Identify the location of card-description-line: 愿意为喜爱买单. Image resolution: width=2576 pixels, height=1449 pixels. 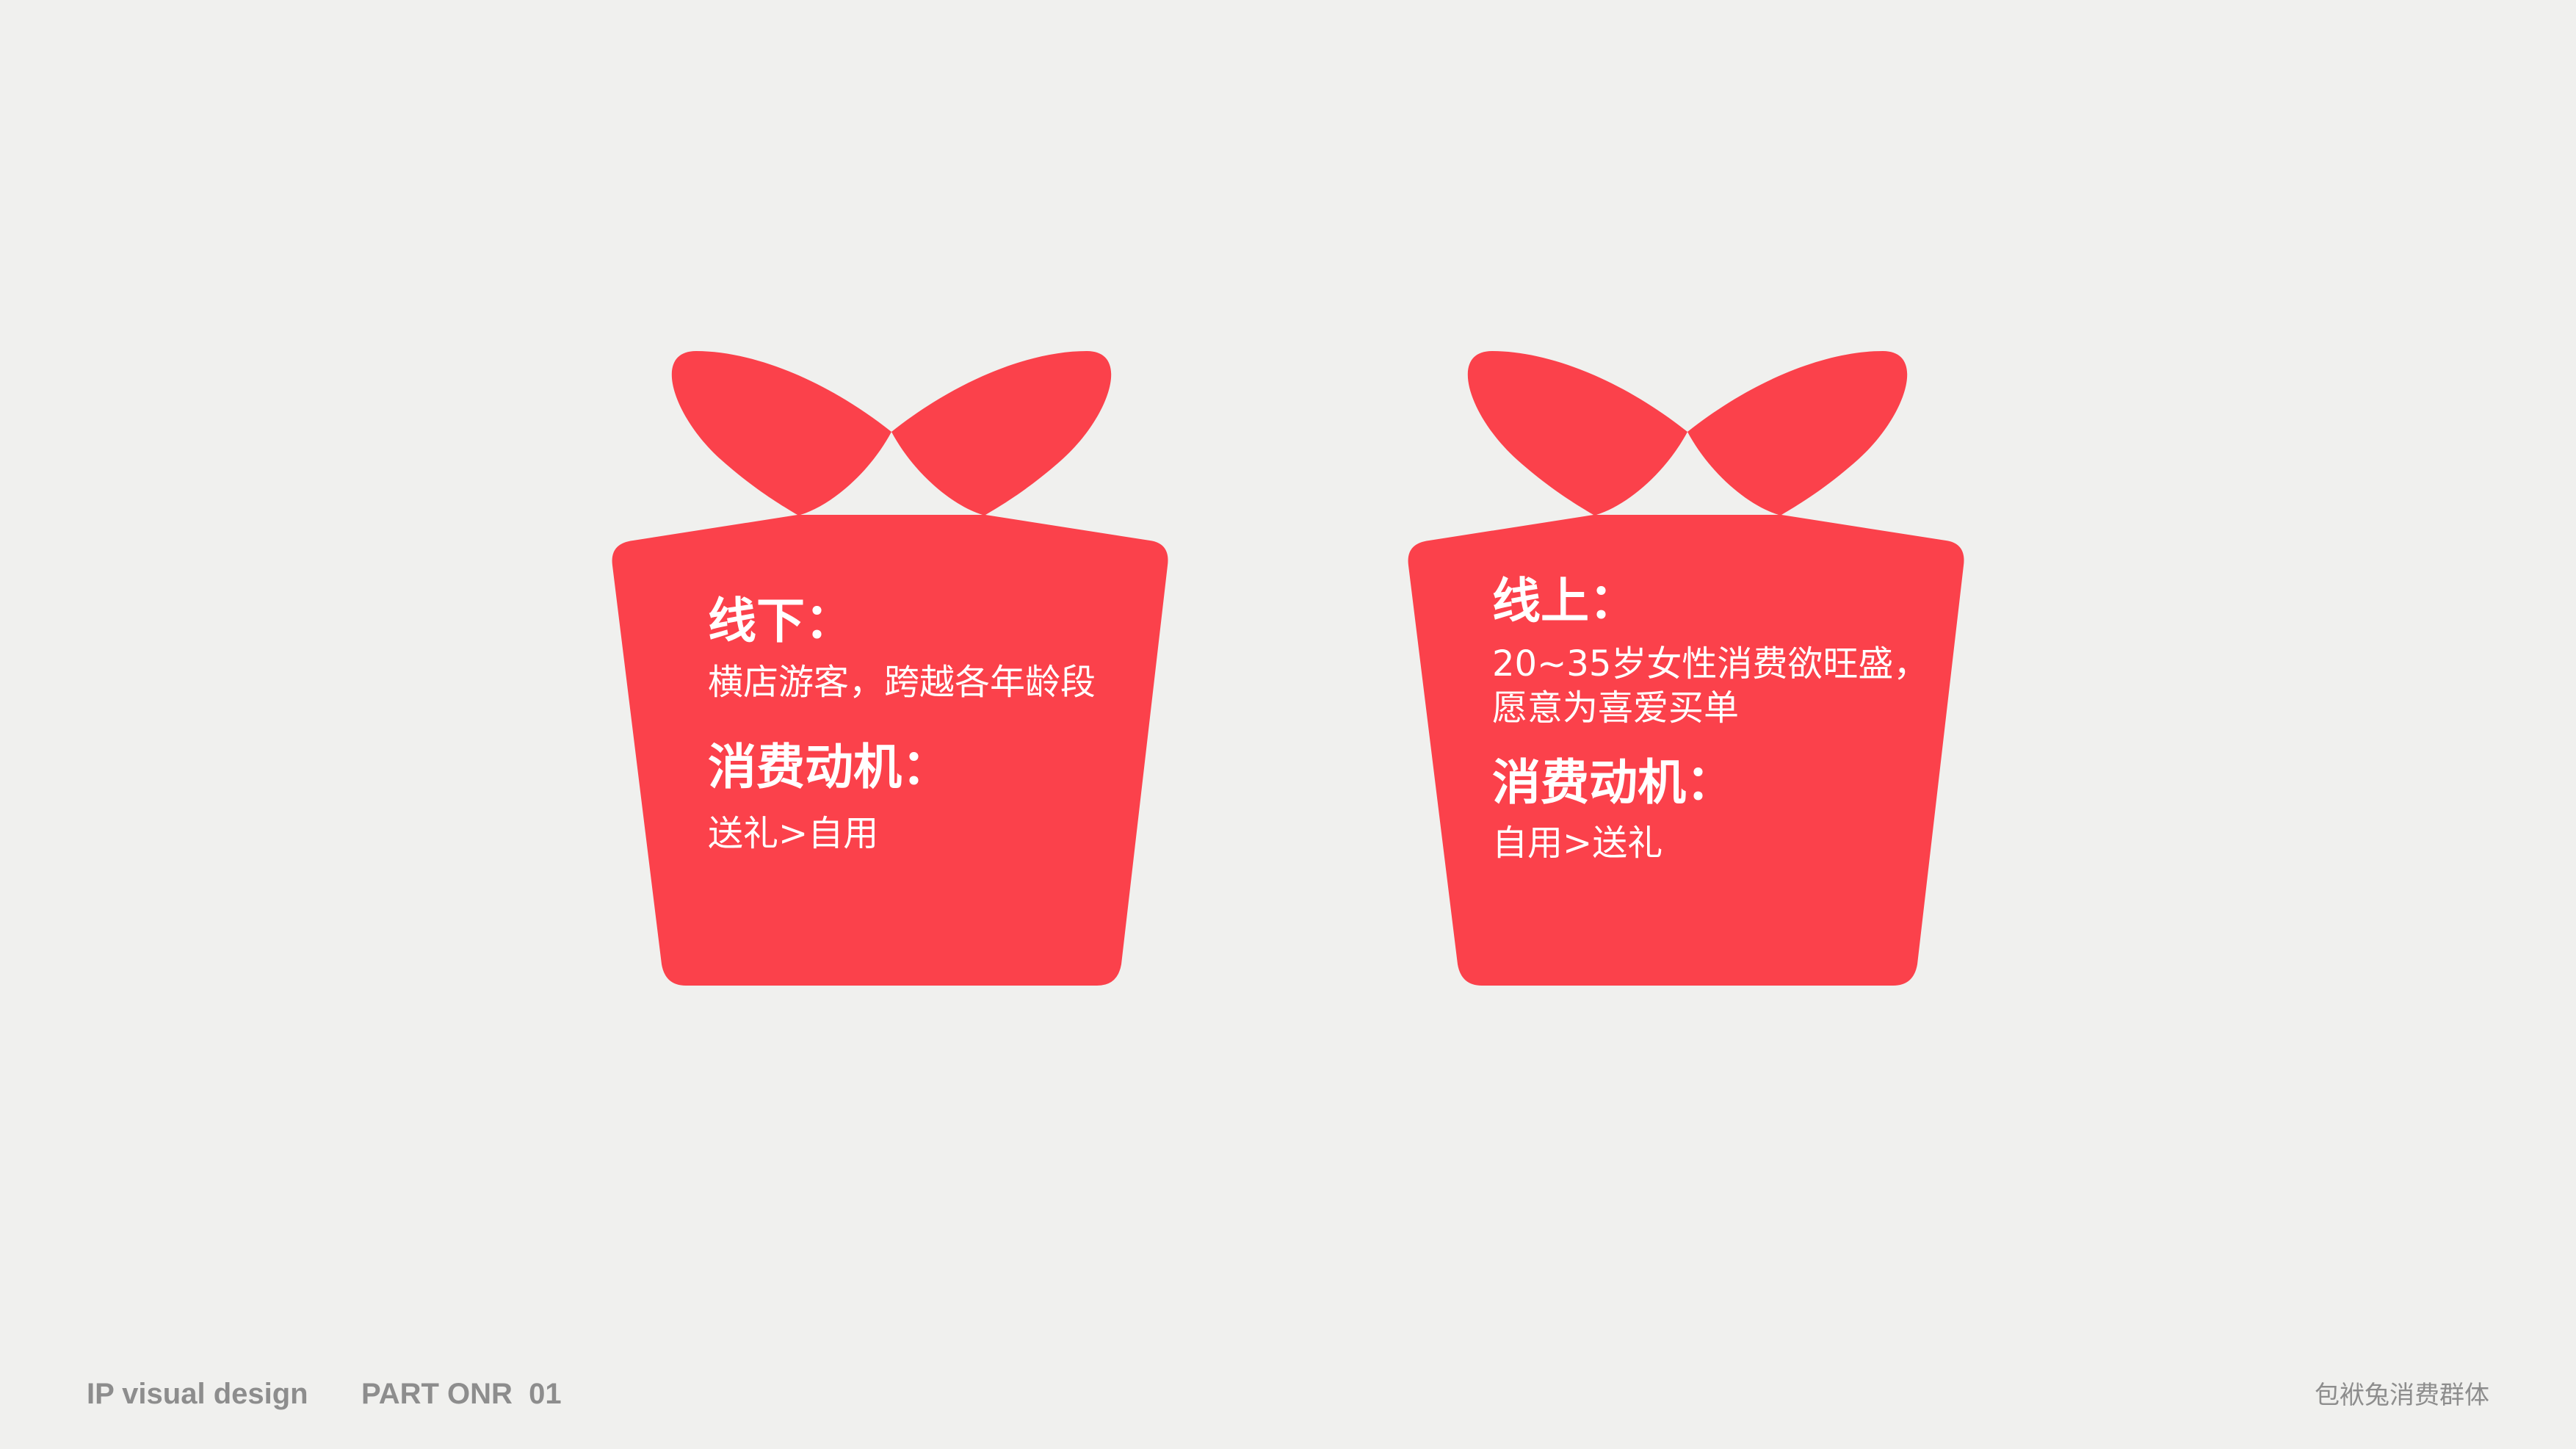
(1616, 708).